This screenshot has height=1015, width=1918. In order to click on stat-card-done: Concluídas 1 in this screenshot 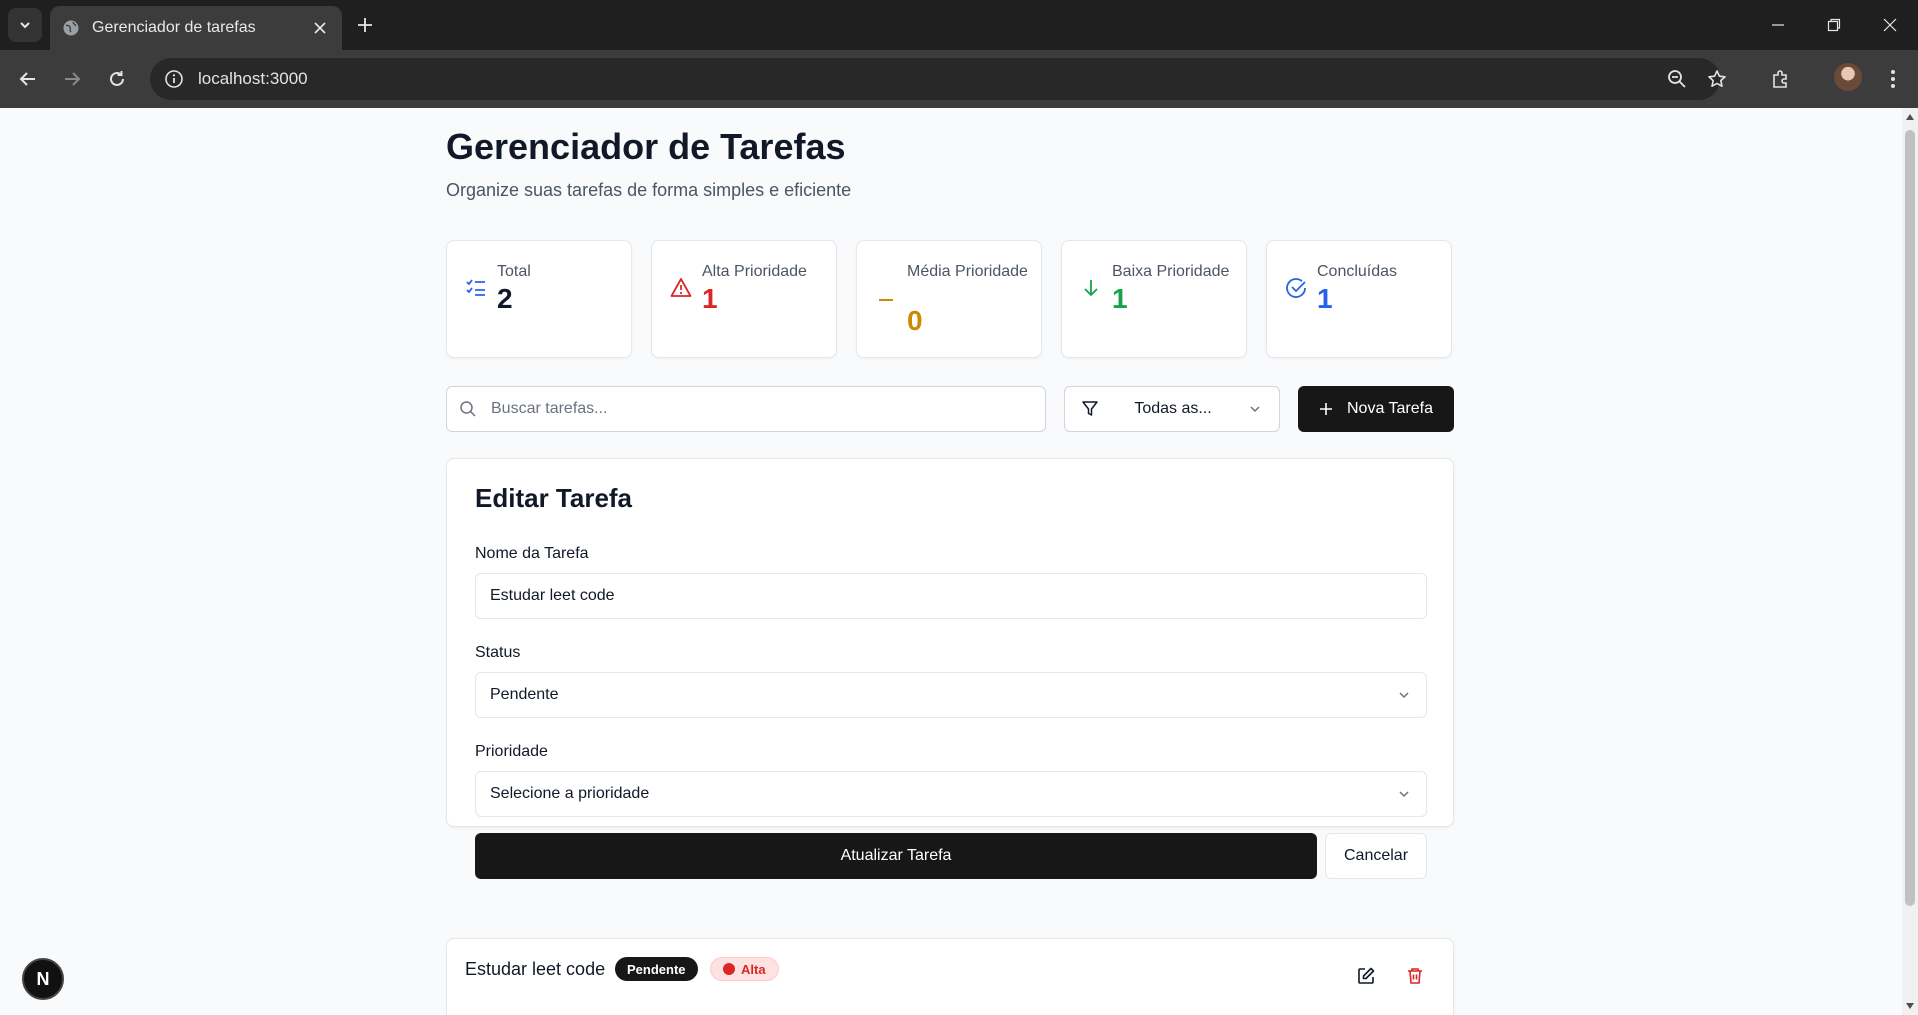, I will do `click(1359, 299)`.